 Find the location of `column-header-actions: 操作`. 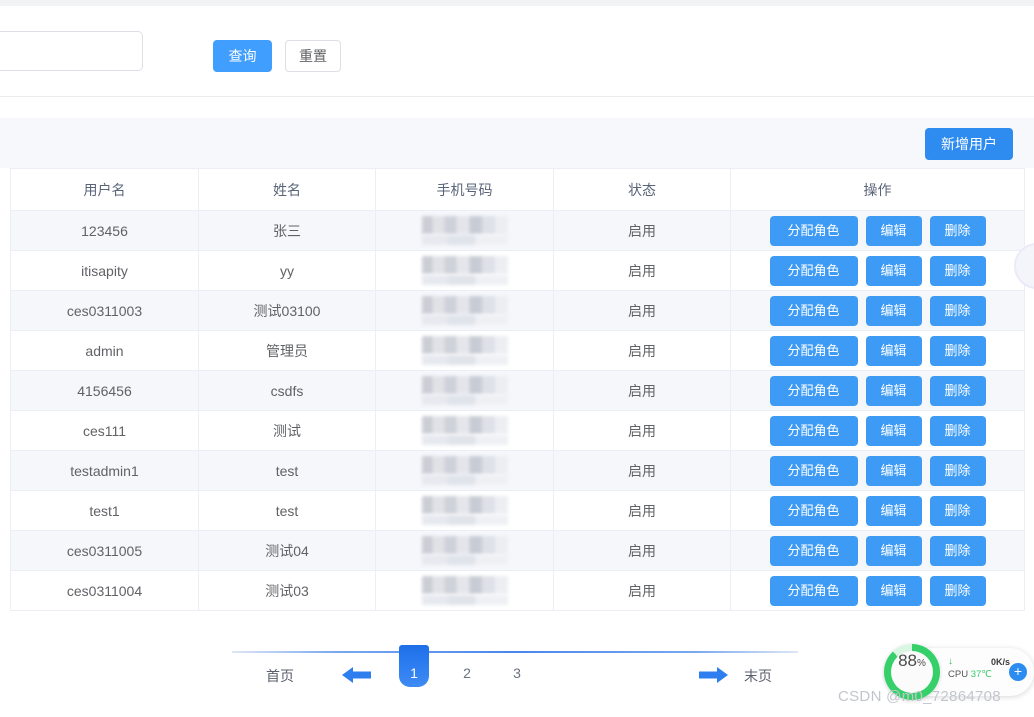

column-header-actions: 操作 is located at coordinates (877, 189).